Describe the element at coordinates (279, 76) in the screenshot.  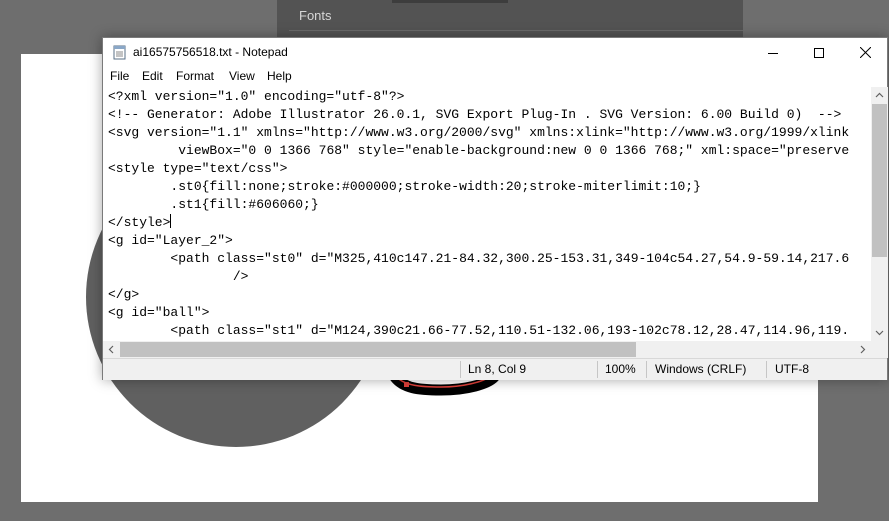
I see `menu-help: Help` at that location.